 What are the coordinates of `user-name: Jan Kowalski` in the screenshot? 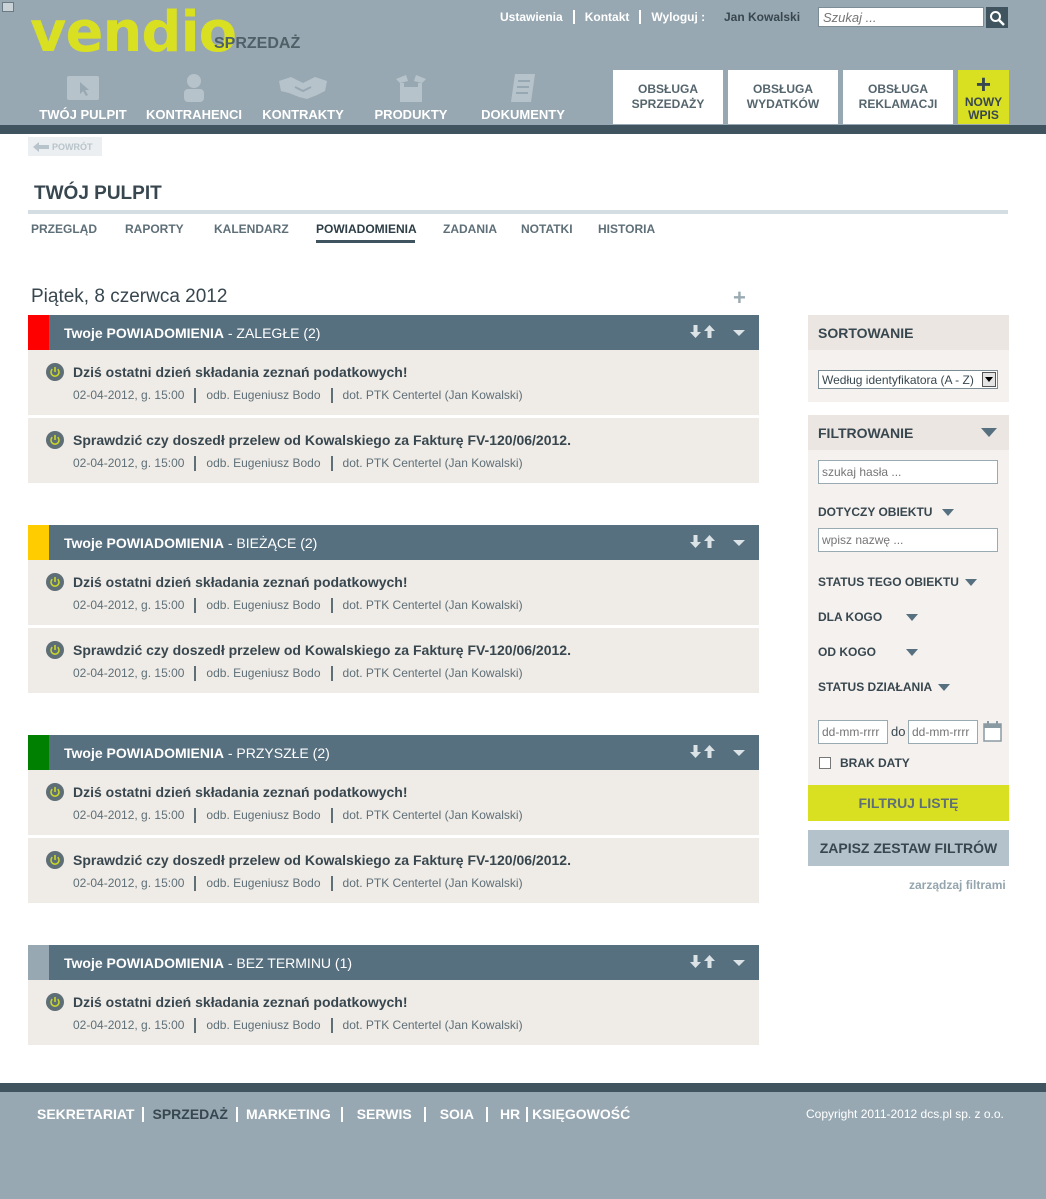 It's located at (762, 17).